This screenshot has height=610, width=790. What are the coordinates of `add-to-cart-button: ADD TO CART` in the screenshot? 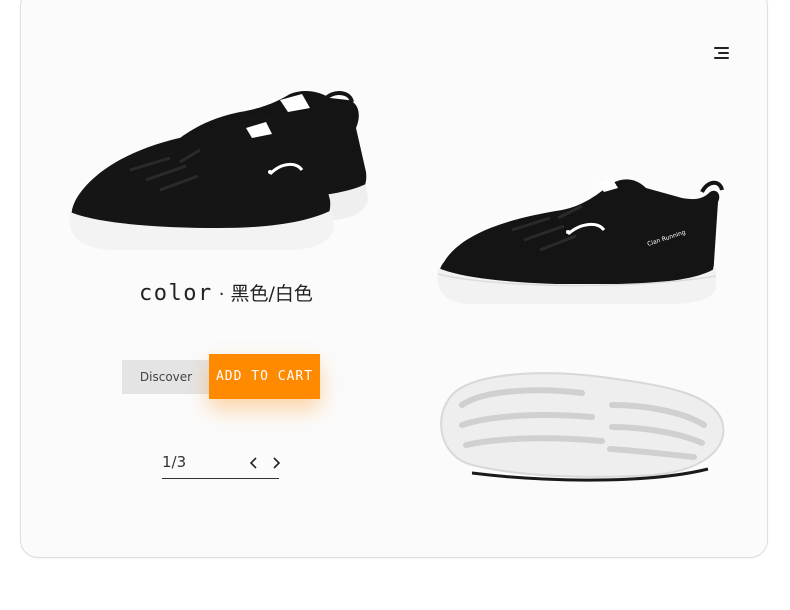 It's located at (264, 376).